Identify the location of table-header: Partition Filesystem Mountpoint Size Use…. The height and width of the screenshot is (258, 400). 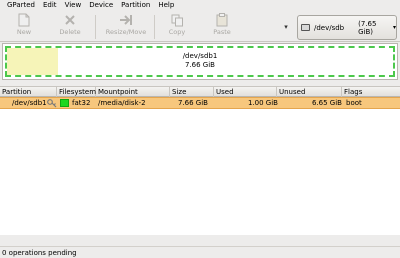
(200, 92).